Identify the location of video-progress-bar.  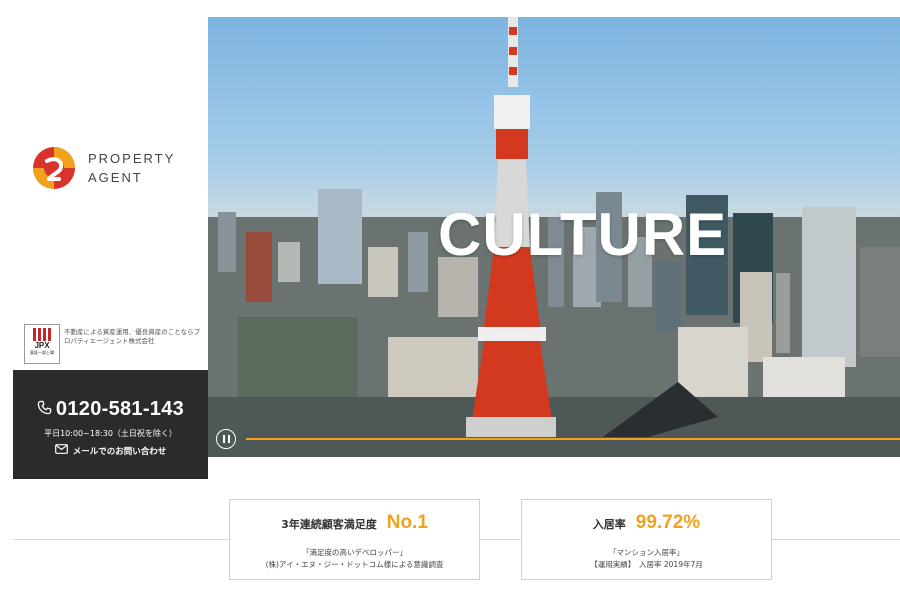
(573, 439).